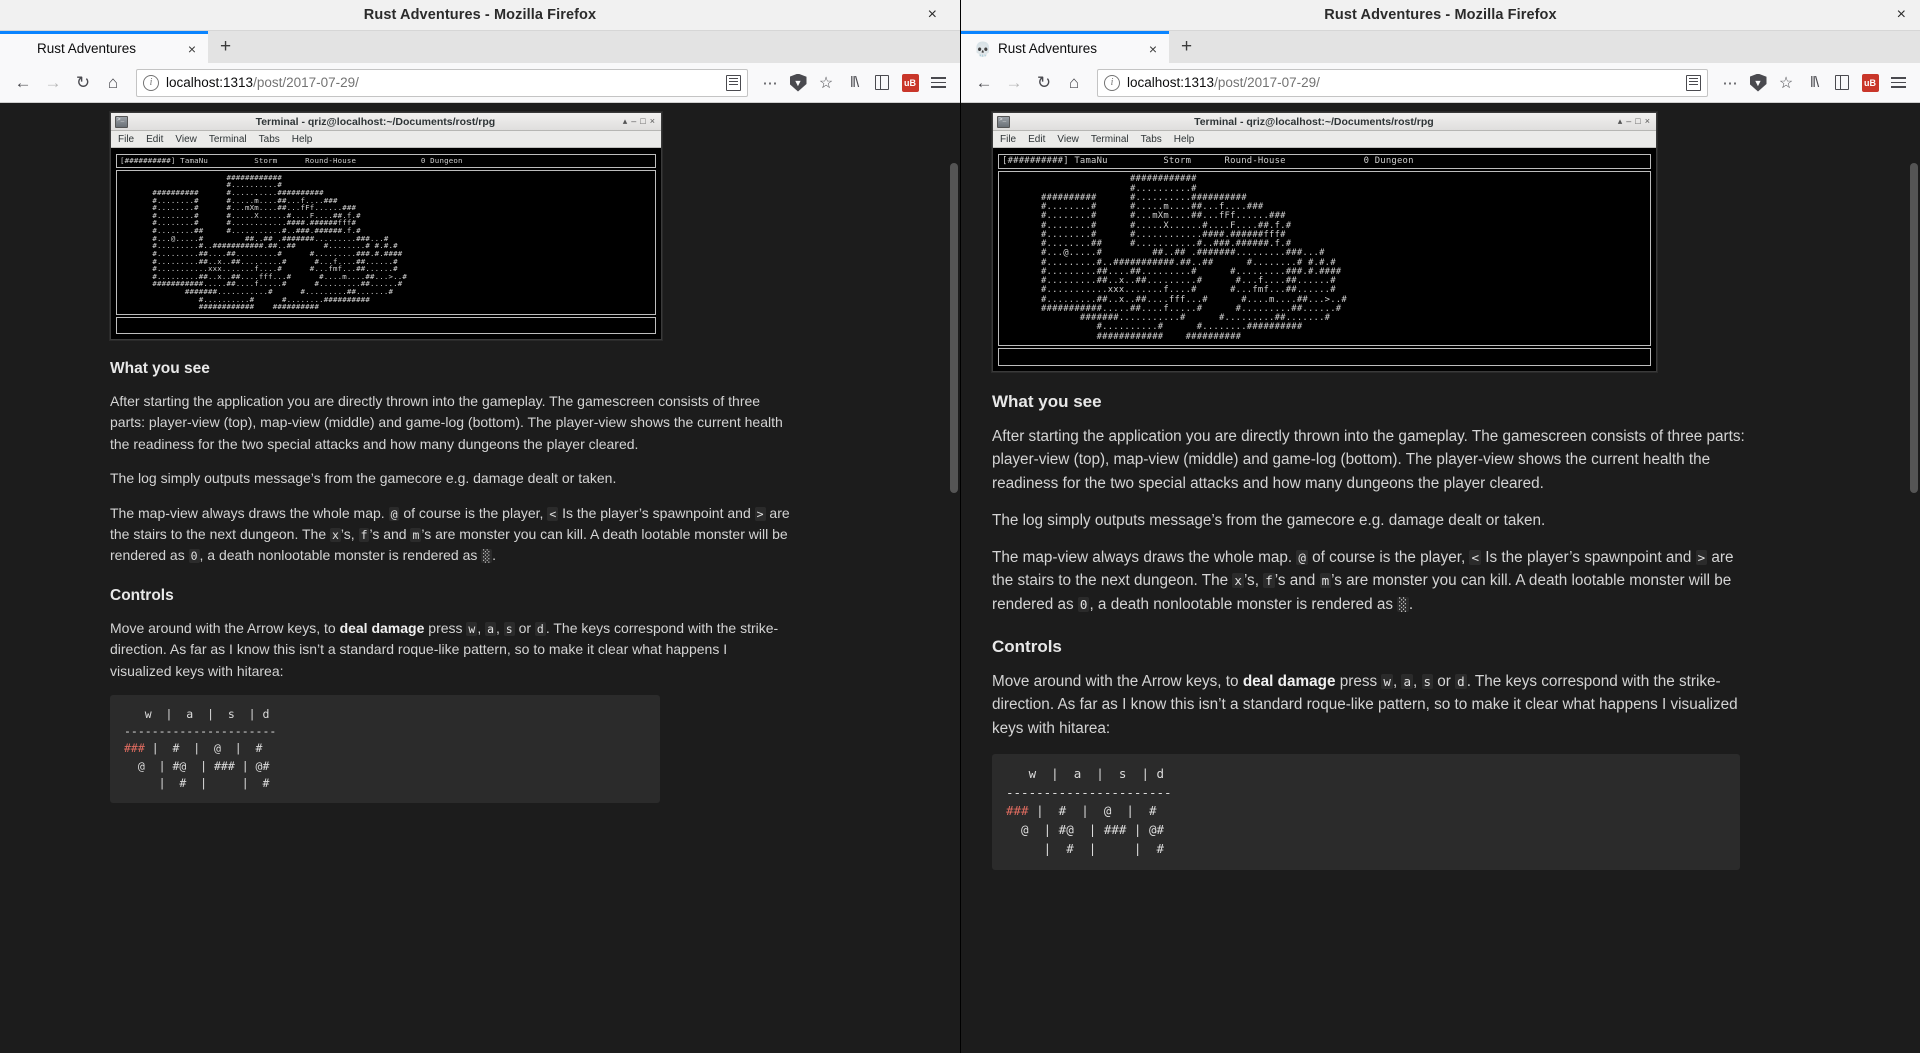  Describe the element at coordinates (1637, 121) in the screenshot. I see `terminal-maximize-icon-right: □` at that location.